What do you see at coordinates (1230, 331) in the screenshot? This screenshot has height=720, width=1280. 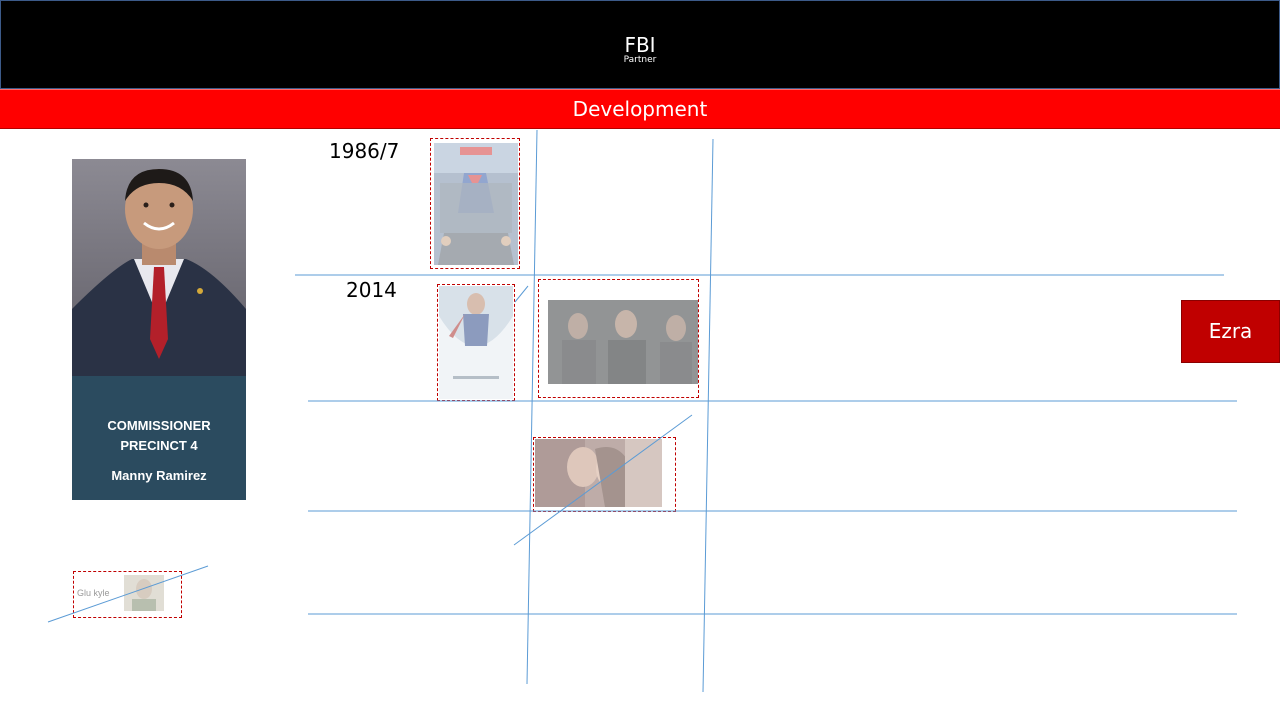 I see `ezra-box: Ezra` at bounding box center [1230, 331].